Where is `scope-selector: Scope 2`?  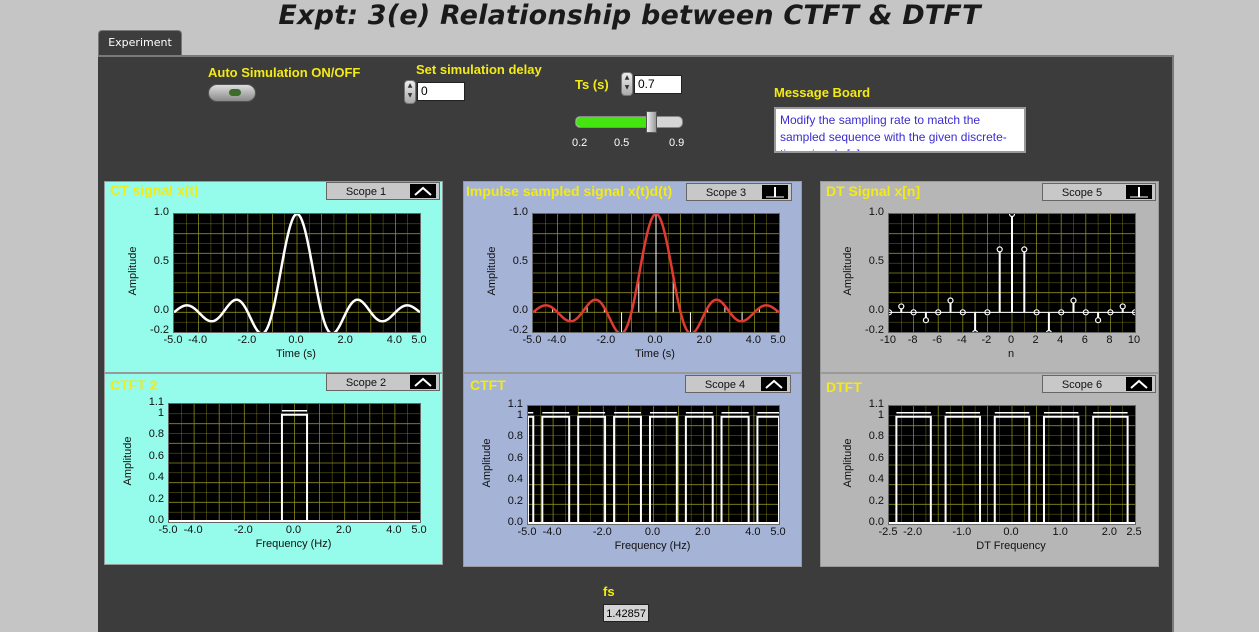
scope-selector: Scope 2 is located at coordinates (383, 382).